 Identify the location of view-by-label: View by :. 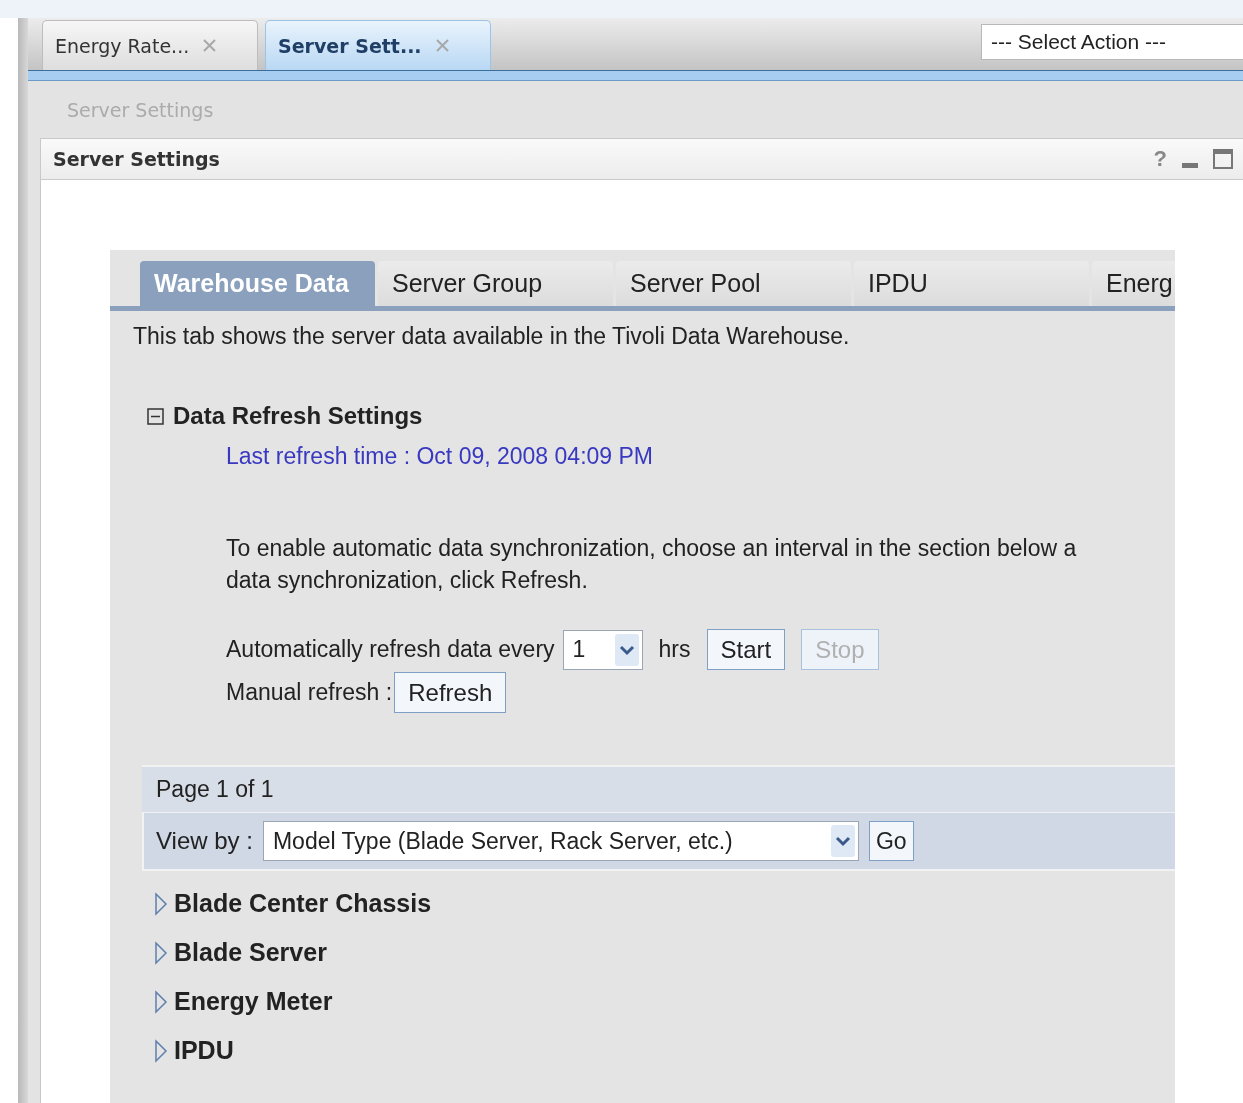
(204, 841).